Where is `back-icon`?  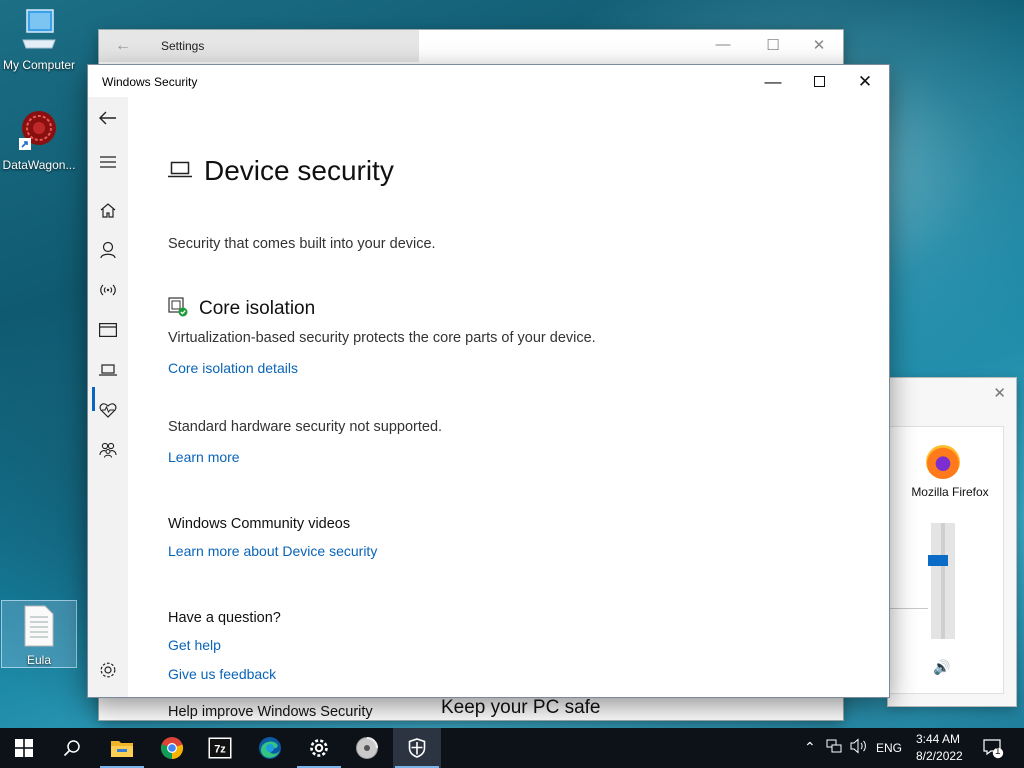
back-icon is located at coordinates (108, 118).